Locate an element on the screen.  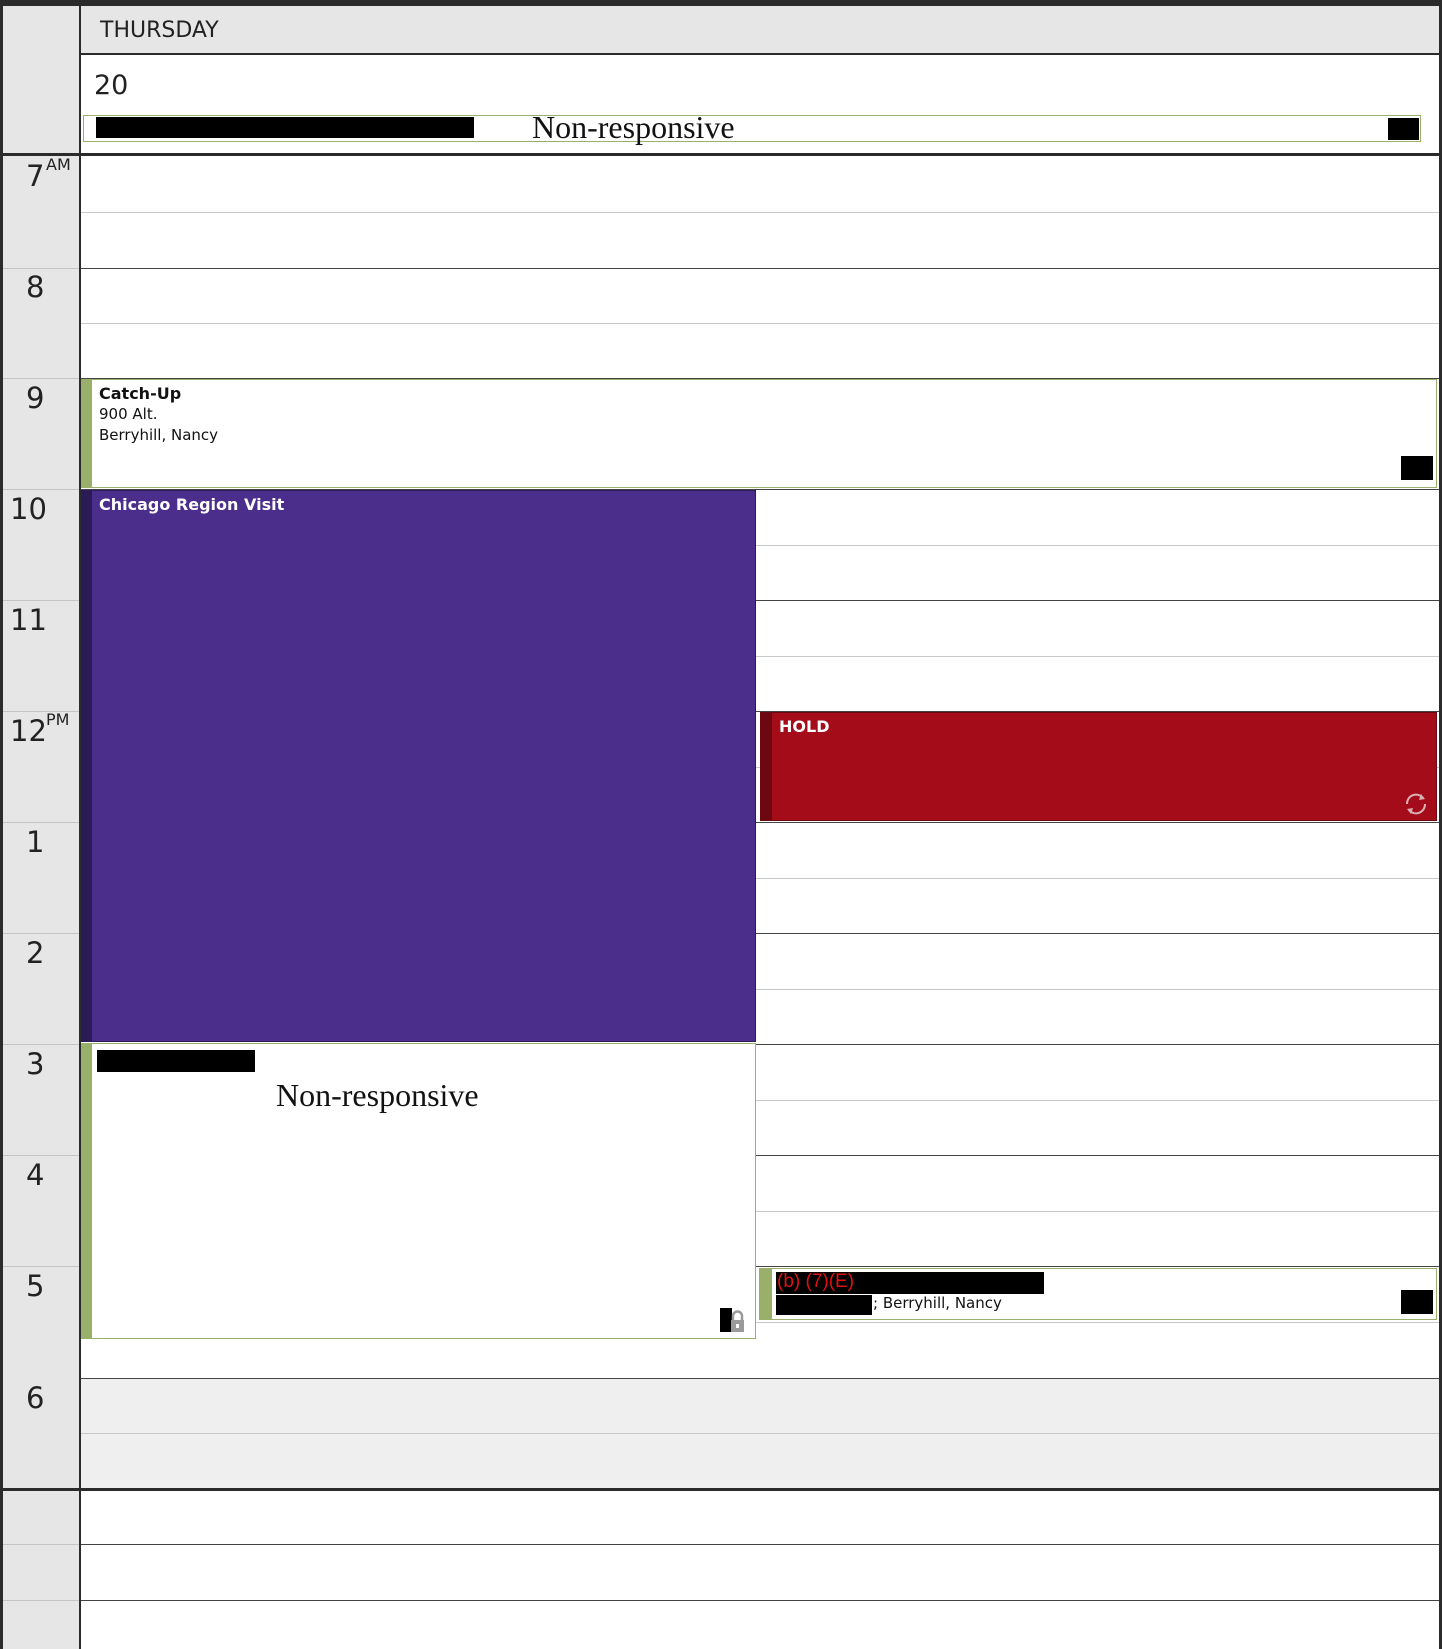
event-label: Non-responsive is located at coordinates (377, 1095).